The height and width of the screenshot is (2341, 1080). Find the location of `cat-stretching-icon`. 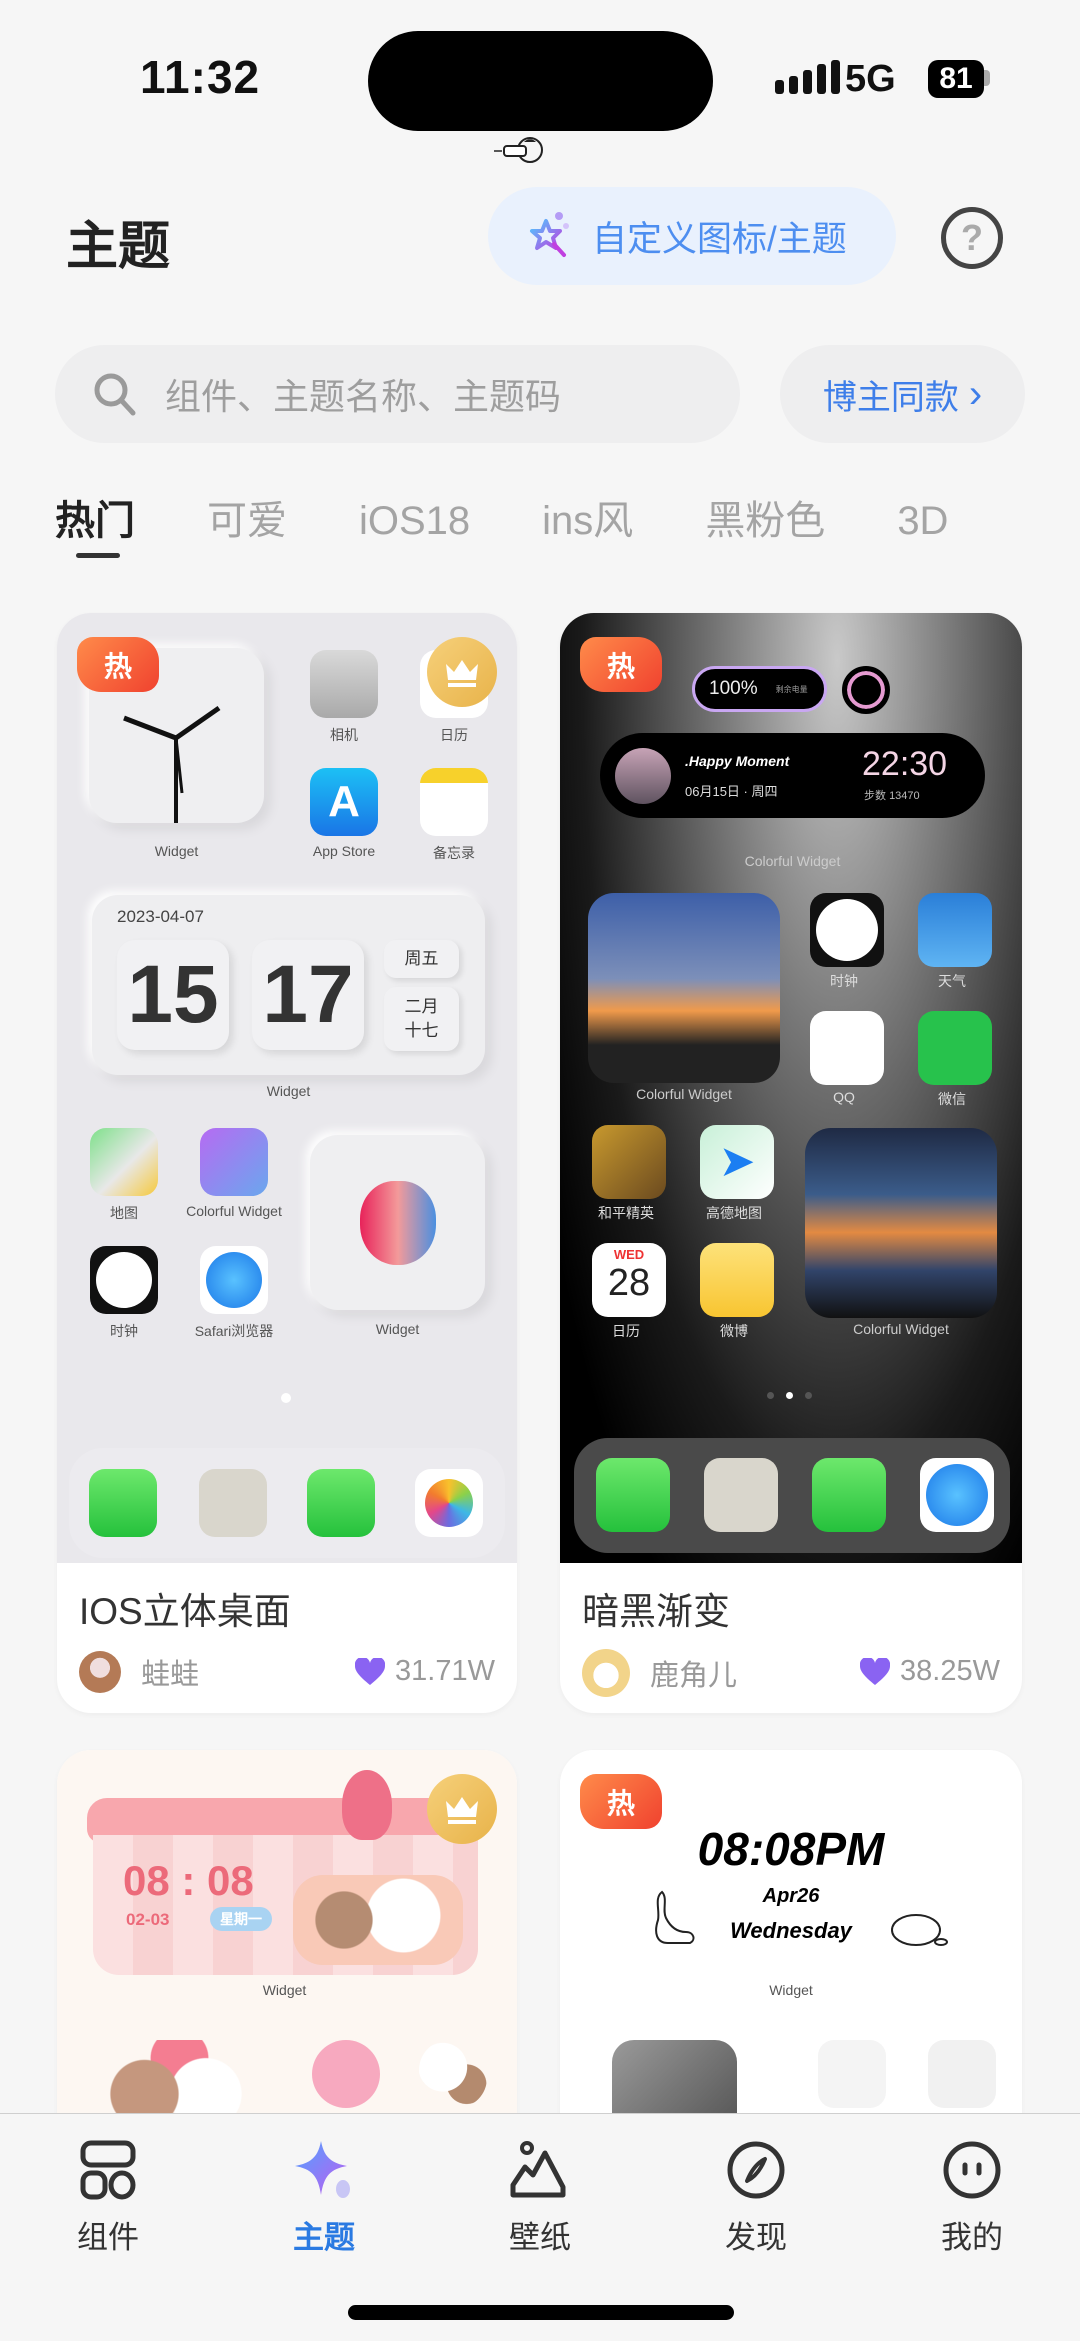

cat-stretching-icon is located at coordinates (675, 1917).